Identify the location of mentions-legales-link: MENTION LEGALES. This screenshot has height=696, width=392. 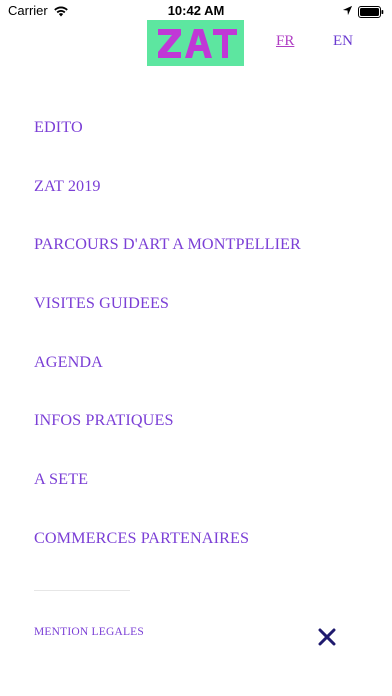
(89, 632).